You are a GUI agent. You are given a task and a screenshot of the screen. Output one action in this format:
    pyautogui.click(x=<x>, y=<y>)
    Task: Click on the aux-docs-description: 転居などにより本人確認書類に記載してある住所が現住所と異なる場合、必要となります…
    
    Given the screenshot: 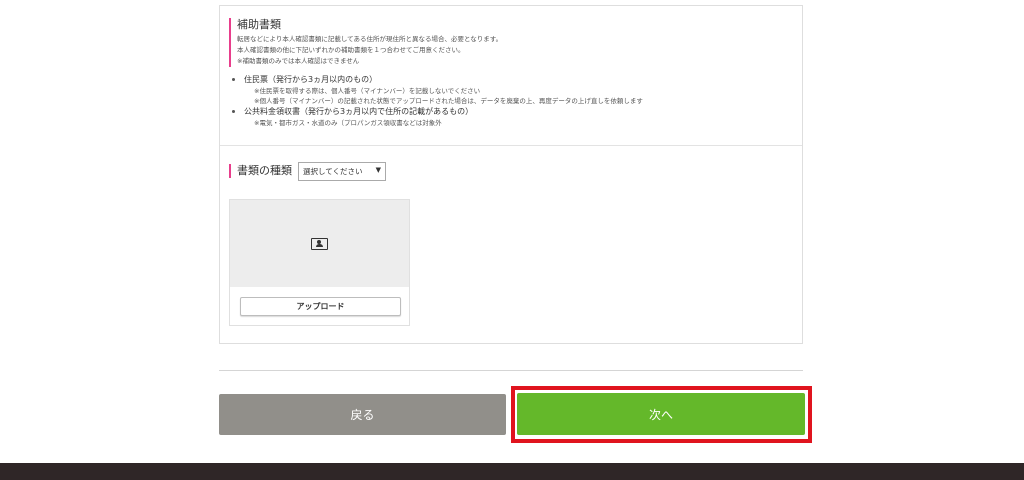 What is the action you would take?
    pyautogui.click(x=370, y=39)
    